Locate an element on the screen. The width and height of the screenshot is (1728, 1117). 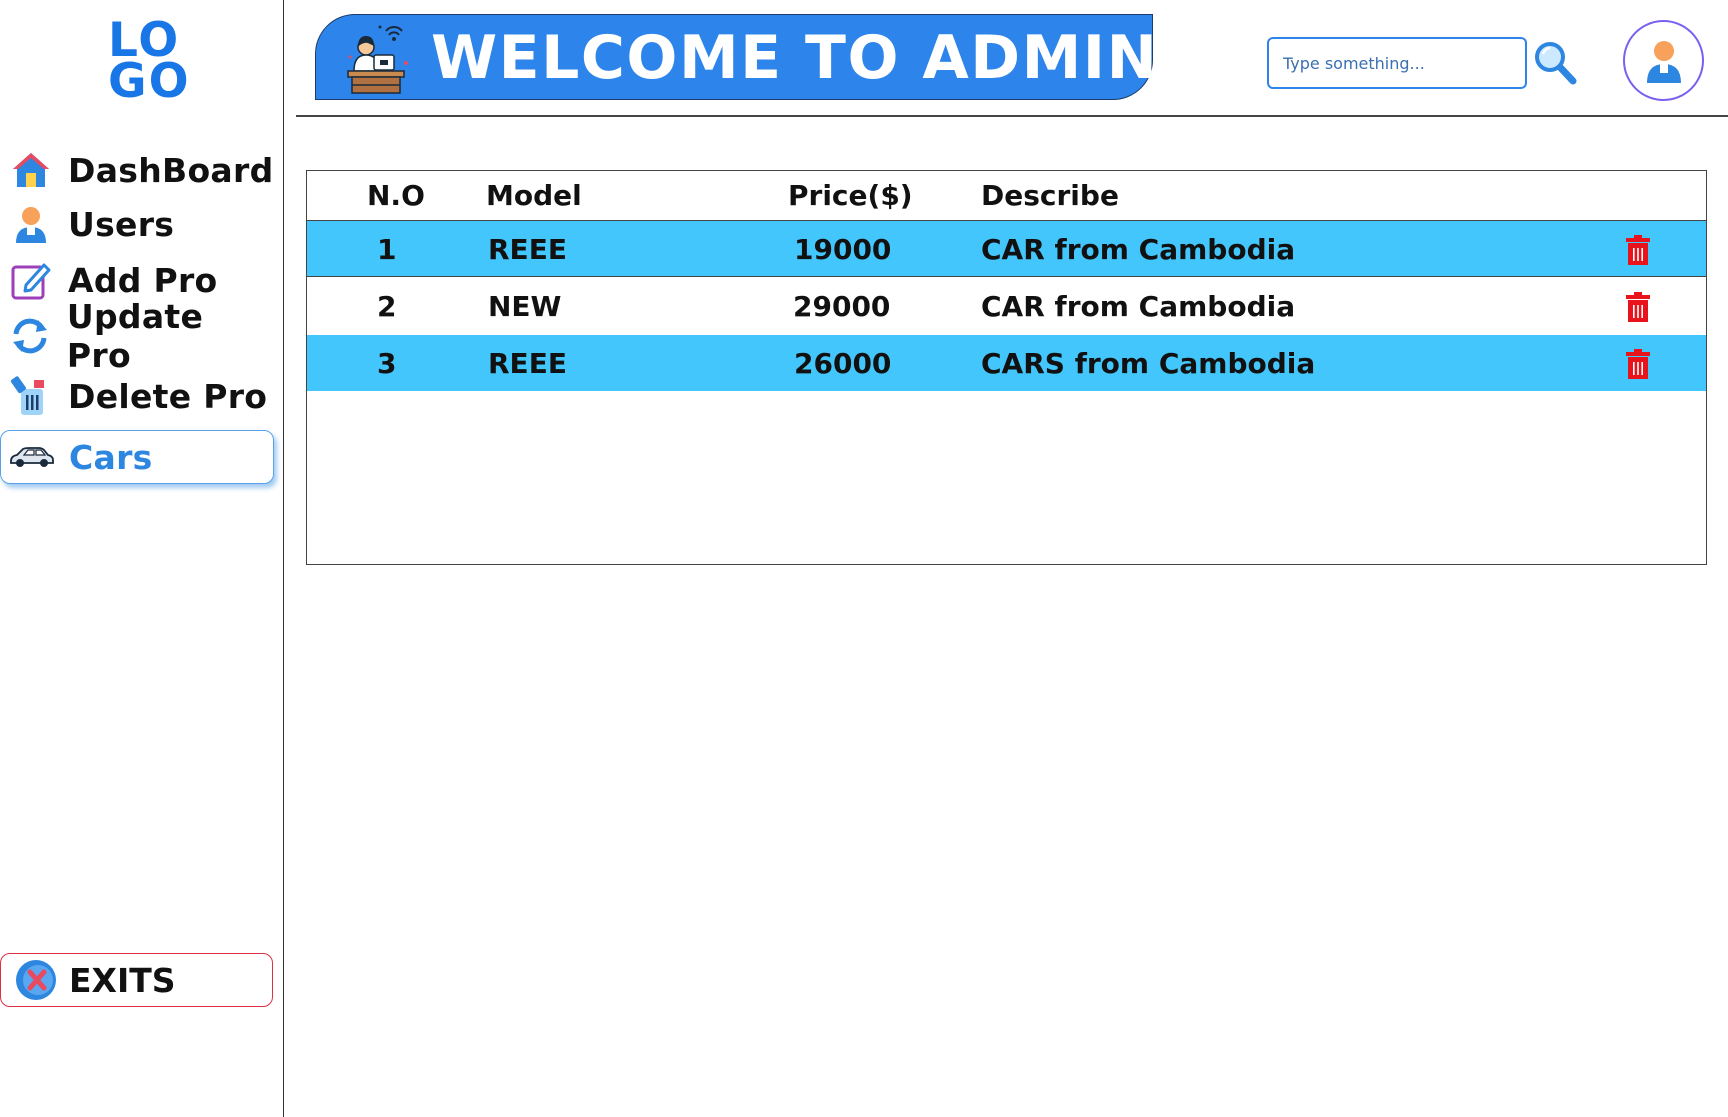
avatar is located at coordinates (1663, 60).